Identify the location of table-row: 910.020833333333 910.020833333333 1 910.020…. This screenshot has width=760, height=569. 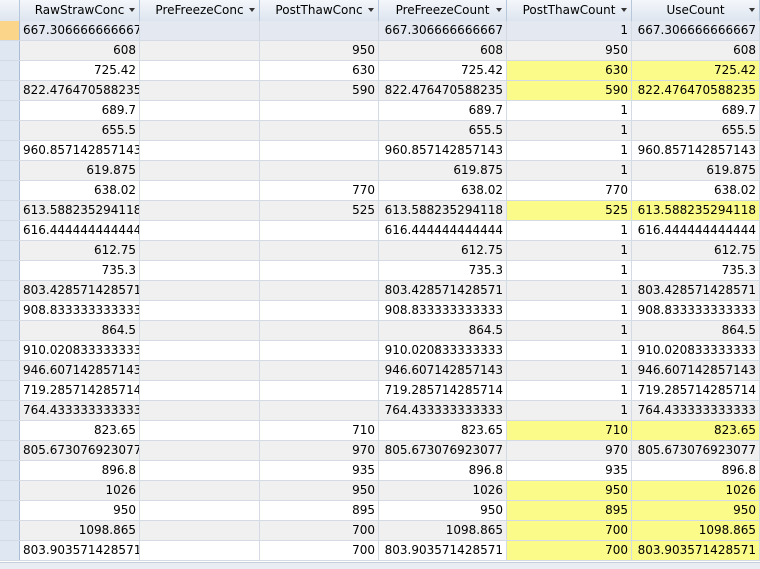
(380, 351).